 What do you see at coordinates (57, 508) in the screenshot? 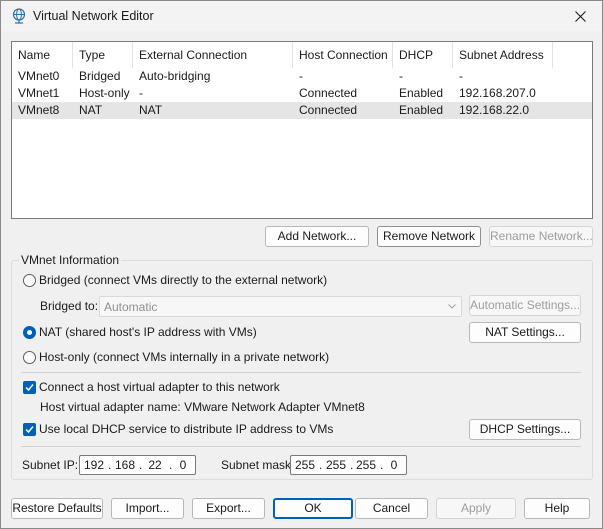
I see `restore-defaults-button: Restore Defaults` at bounding box center [57, 508].